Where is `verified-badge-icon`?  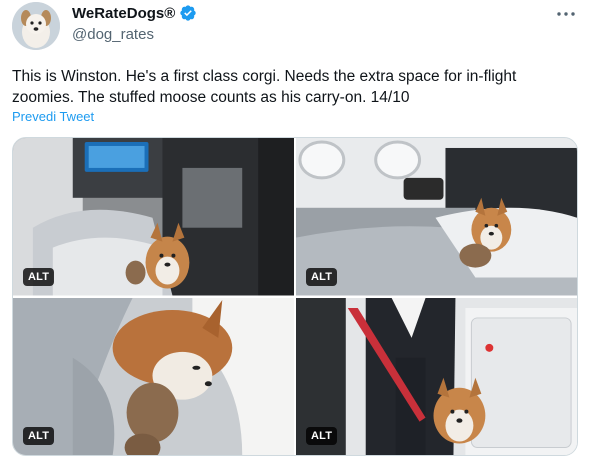
verified-badge-icon is located at coordinates (188, 13).